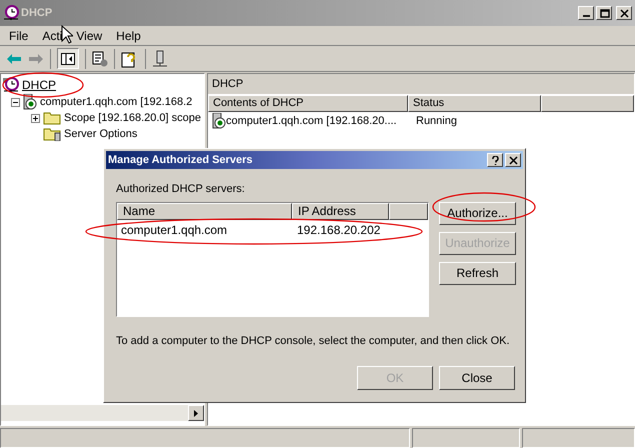  I want to click on expand-toggle, so click(35, 118).